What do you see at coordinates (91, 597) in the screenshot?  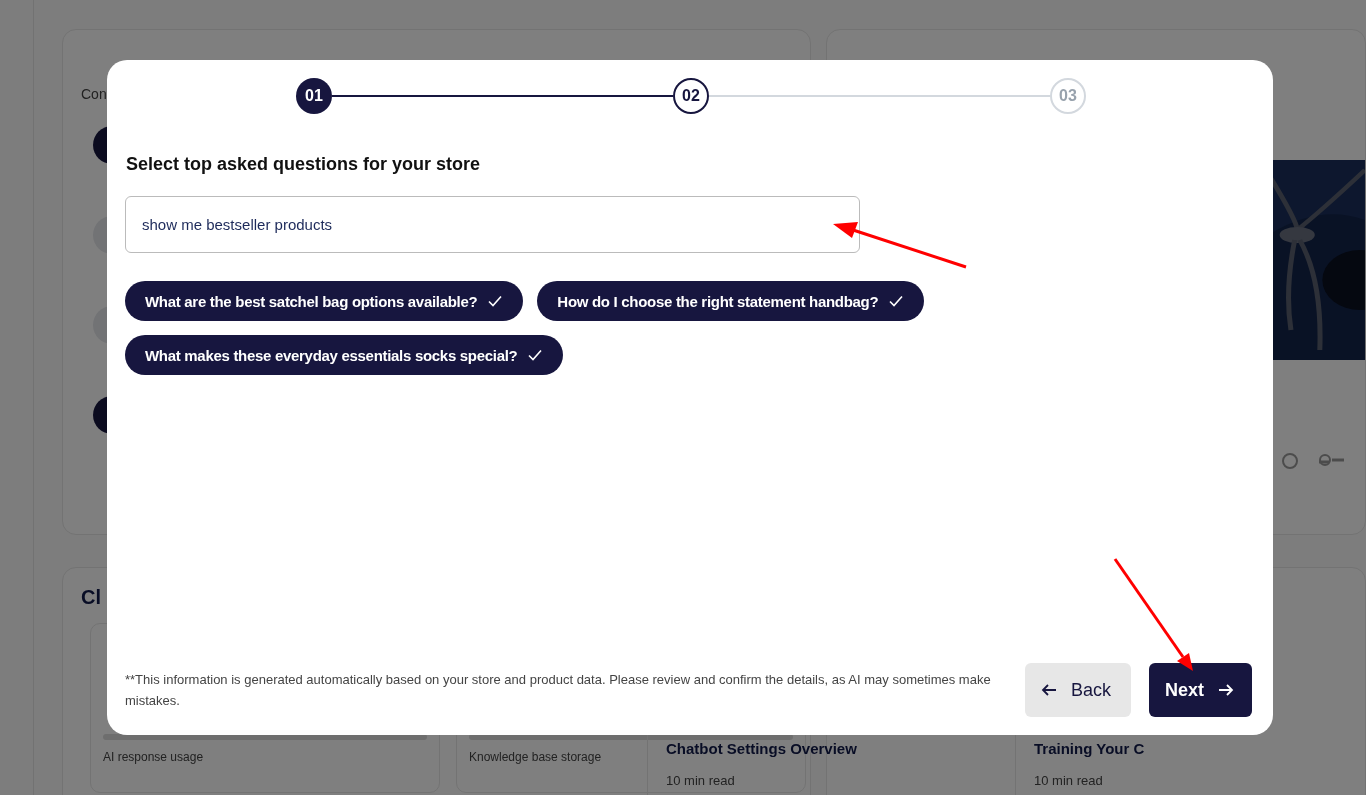 I see `card-title: Cl` at bounding box center [91, 597].